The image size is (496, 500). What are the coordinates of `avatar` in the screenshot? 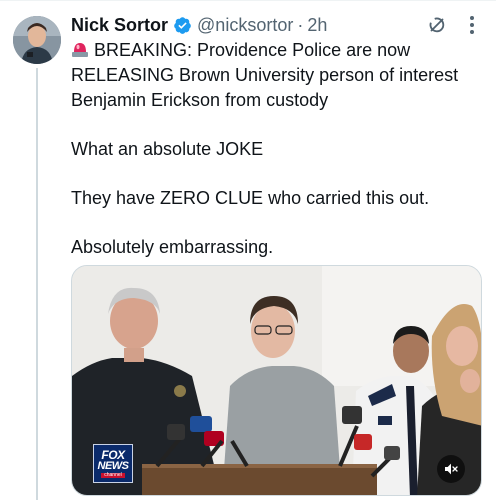 It's located at (37, 40).